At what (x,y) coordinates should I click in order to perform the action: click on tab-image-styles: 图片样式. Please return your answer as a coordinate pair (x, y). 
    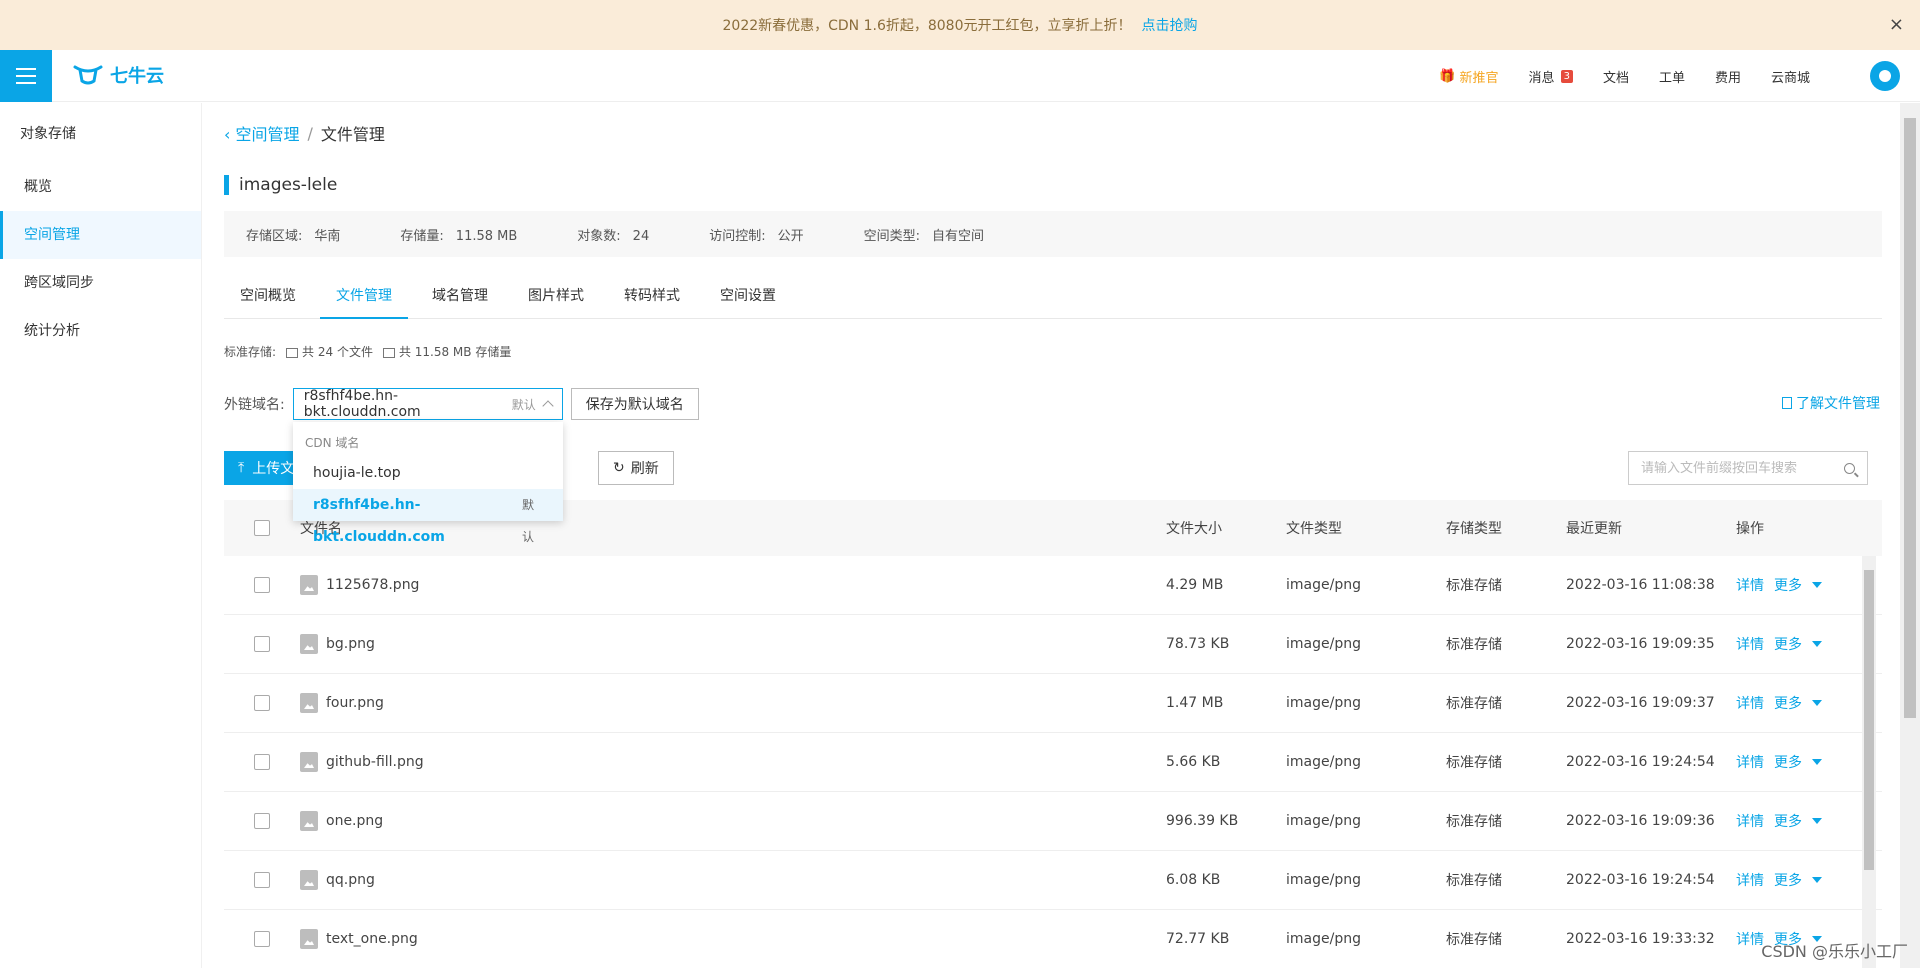
    Looking at the image, I should click on (556, 296).